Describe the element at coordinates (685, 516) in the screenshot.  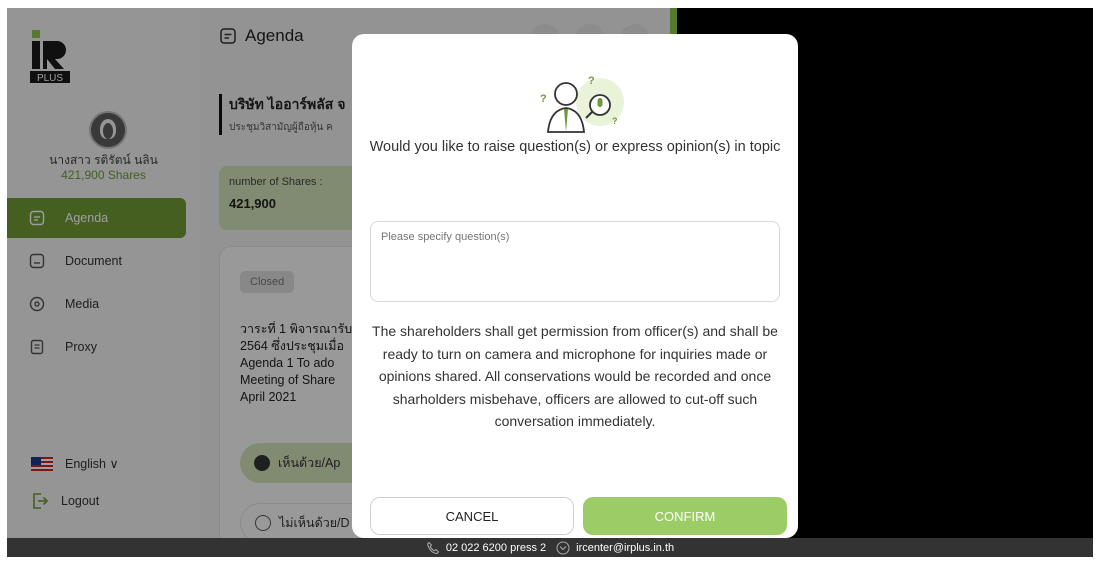
I see `confirm-button: CONFIRM` at that location.